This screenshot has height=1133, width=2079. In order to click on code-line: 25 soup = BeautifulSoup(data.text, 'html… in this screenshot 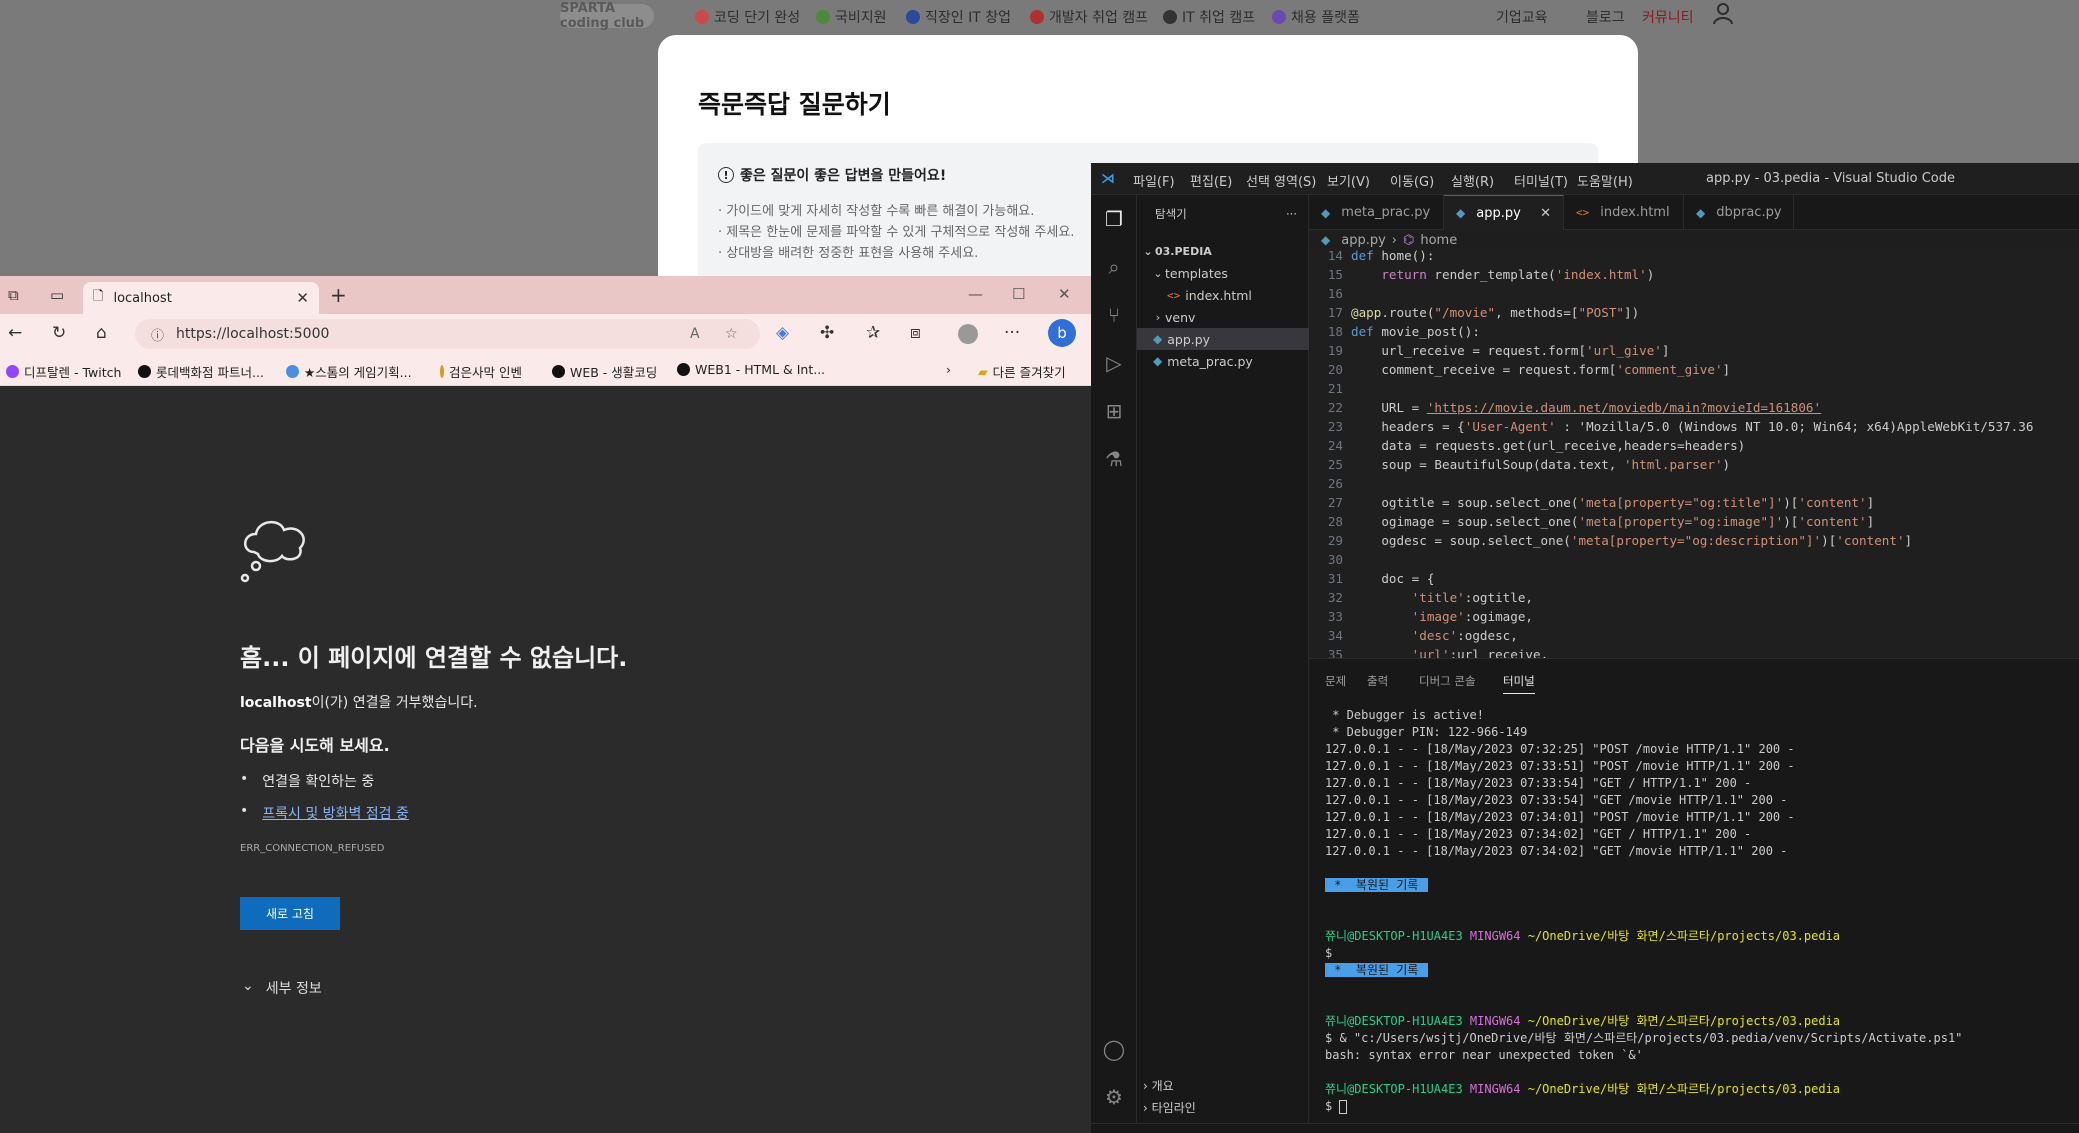, I will do `click(1694, 464)`.